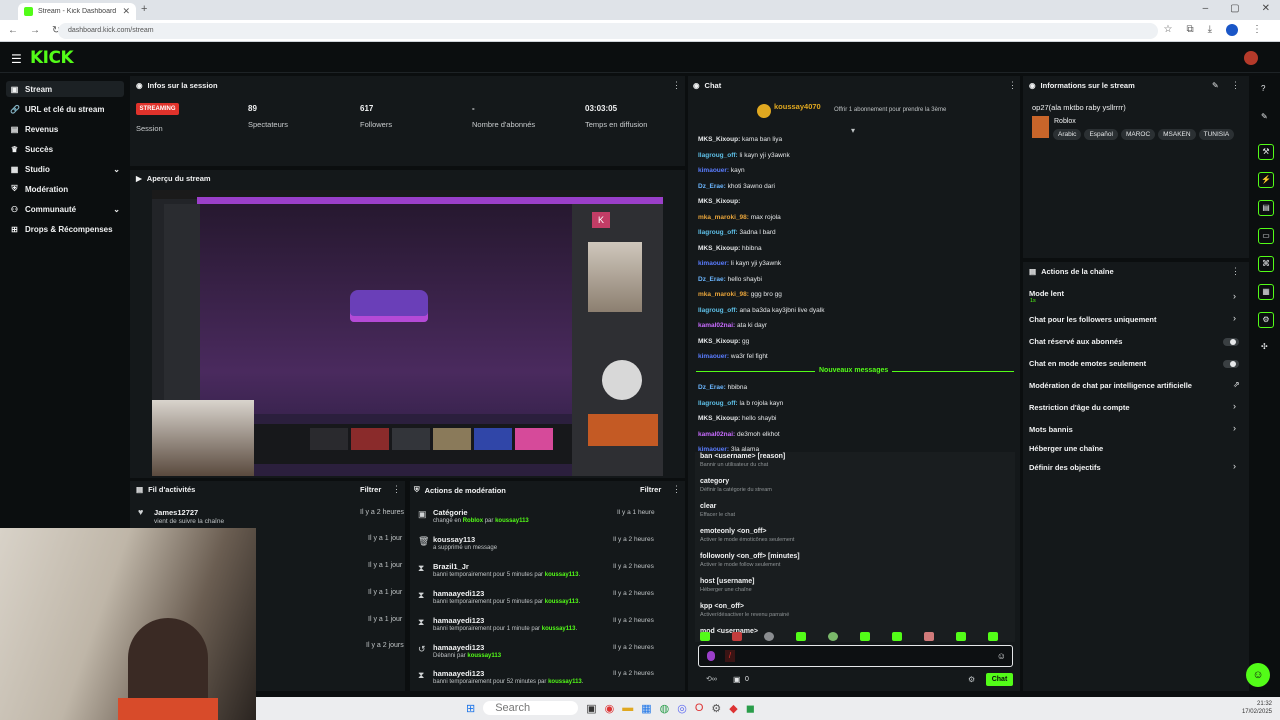 Image resolution: width=1280 pixels, height=720 pixels. I want to click on maximize-icon: ▢, so click(1234, 8).